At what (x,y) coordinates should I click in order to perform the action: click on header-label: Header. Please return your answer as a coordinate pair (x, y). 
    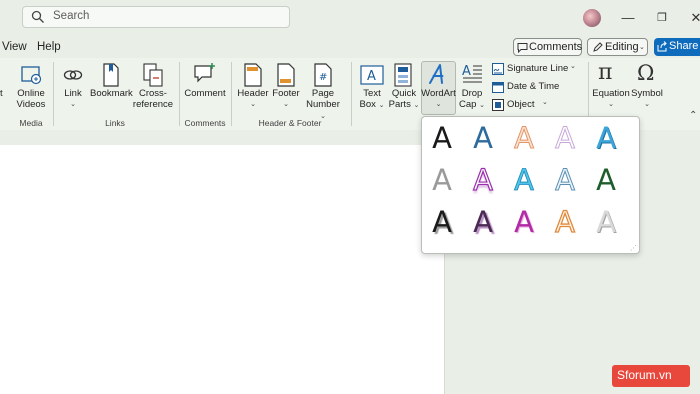
    Looking at the image, I should click on (253, 93).